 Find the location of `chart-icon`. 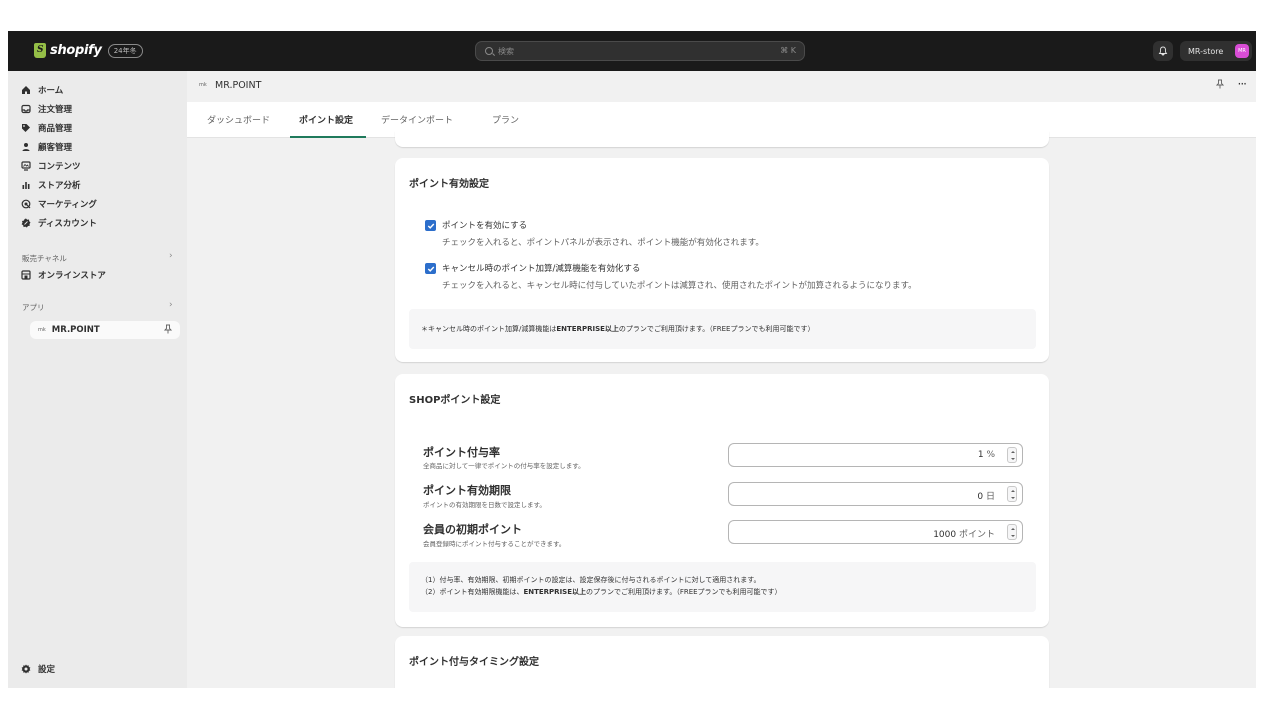

chart-icon is located at coordinates (26, 185).